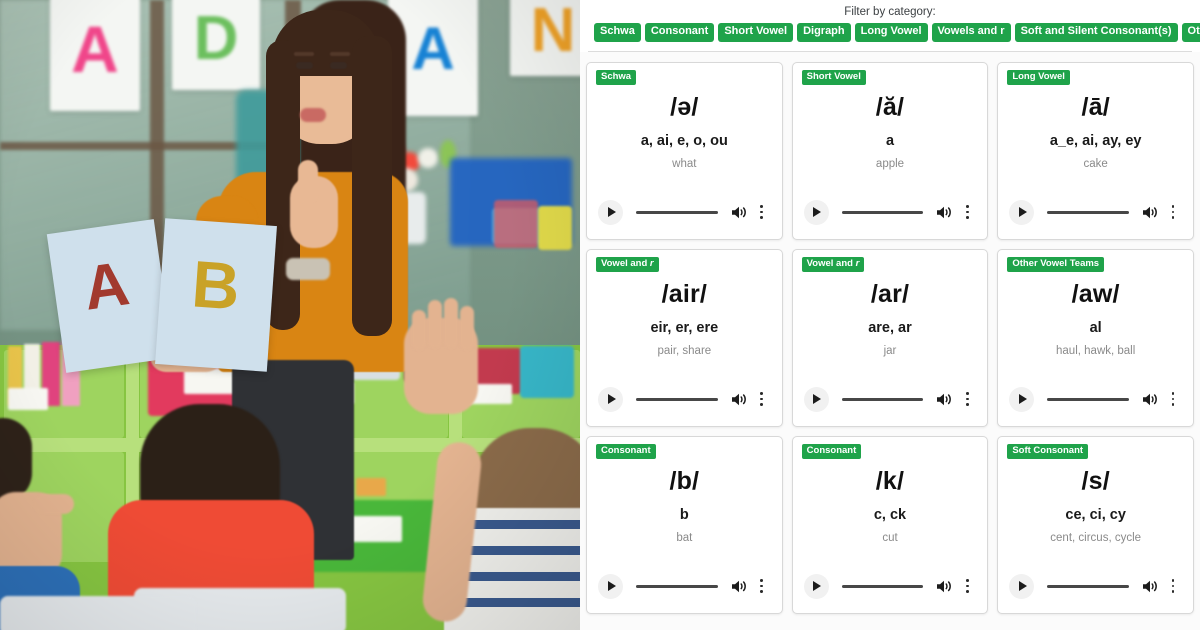  I want to click on filter-chip-long-vowel: Long Vowel, so click(891, 32).